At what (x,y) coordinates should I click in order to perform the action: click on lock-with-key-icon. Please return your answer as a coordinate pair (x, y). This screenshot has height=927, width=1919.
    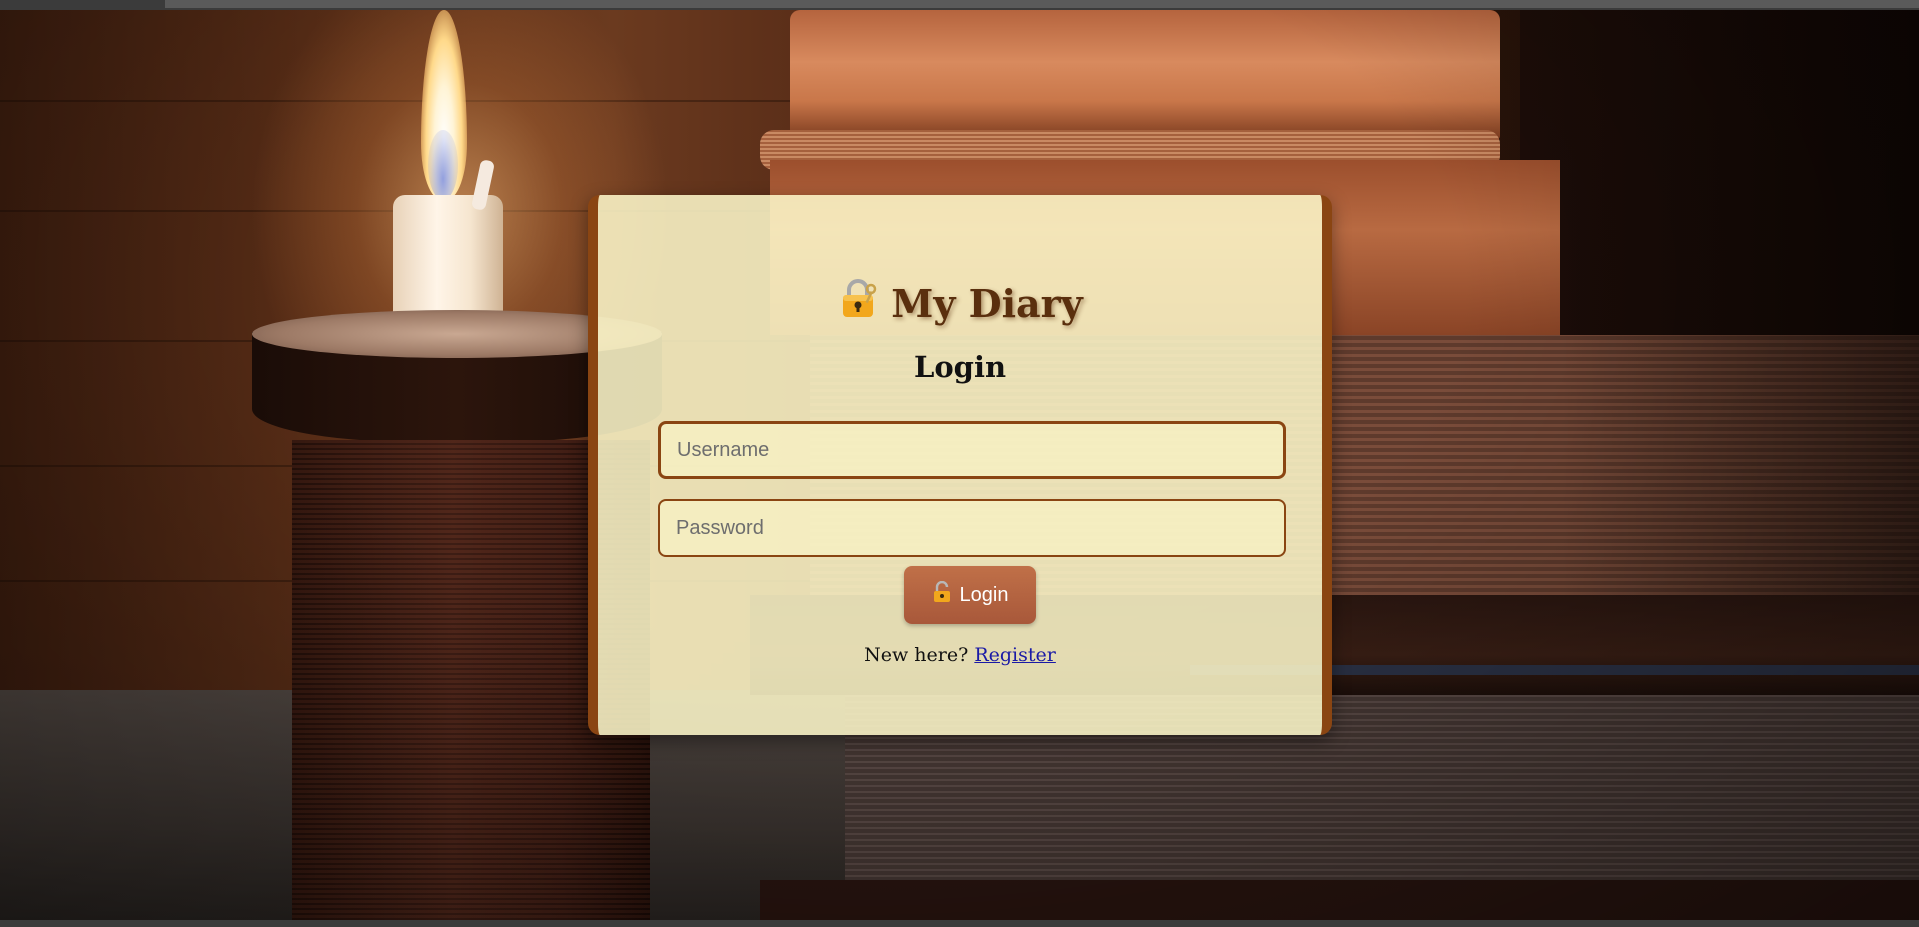
    Looking at the image, I should click on (858, 302).